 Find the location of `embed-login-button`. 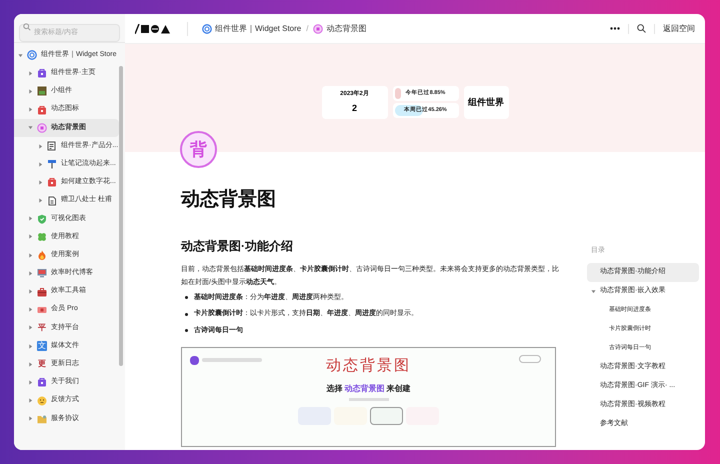

embed-login-button is located at coordinates (530, 359).